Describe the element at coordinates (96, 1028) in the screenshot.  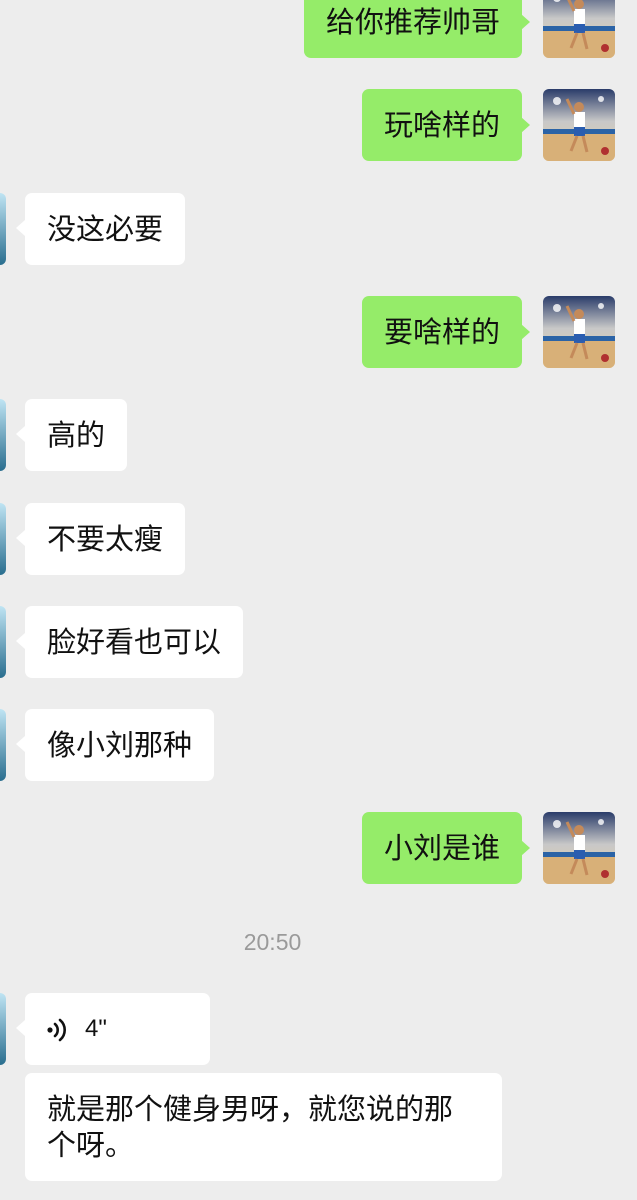
I see `voice-duration: 4"` at that location.